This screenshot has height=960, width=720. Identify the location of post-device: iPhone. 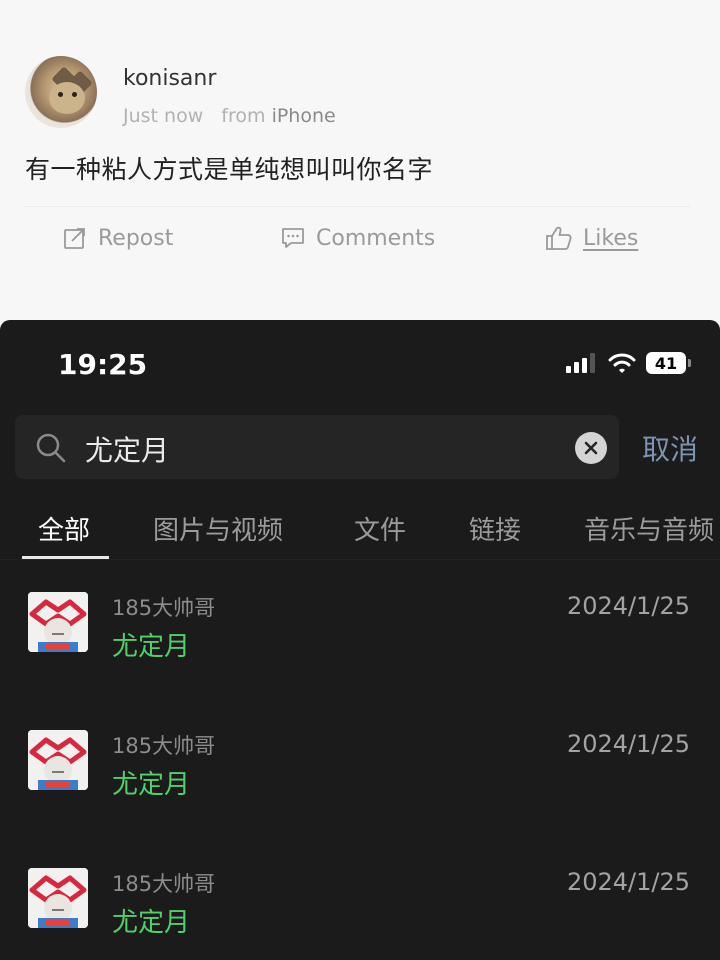
(303, 116).